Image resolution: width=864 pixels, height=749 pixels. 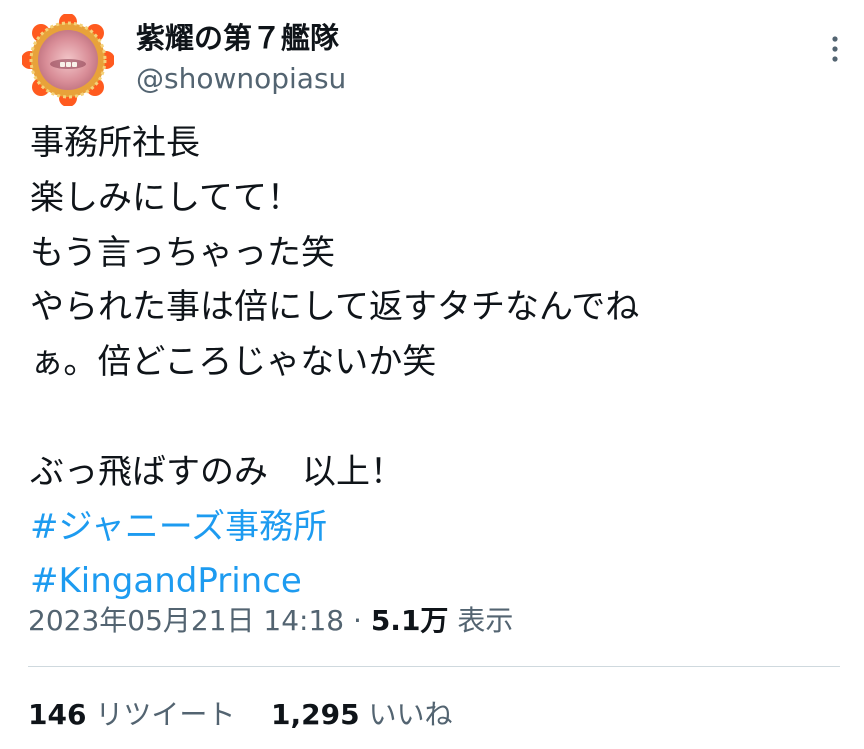 I want to click on more-vertical-icon, so click(x=835, y=49).